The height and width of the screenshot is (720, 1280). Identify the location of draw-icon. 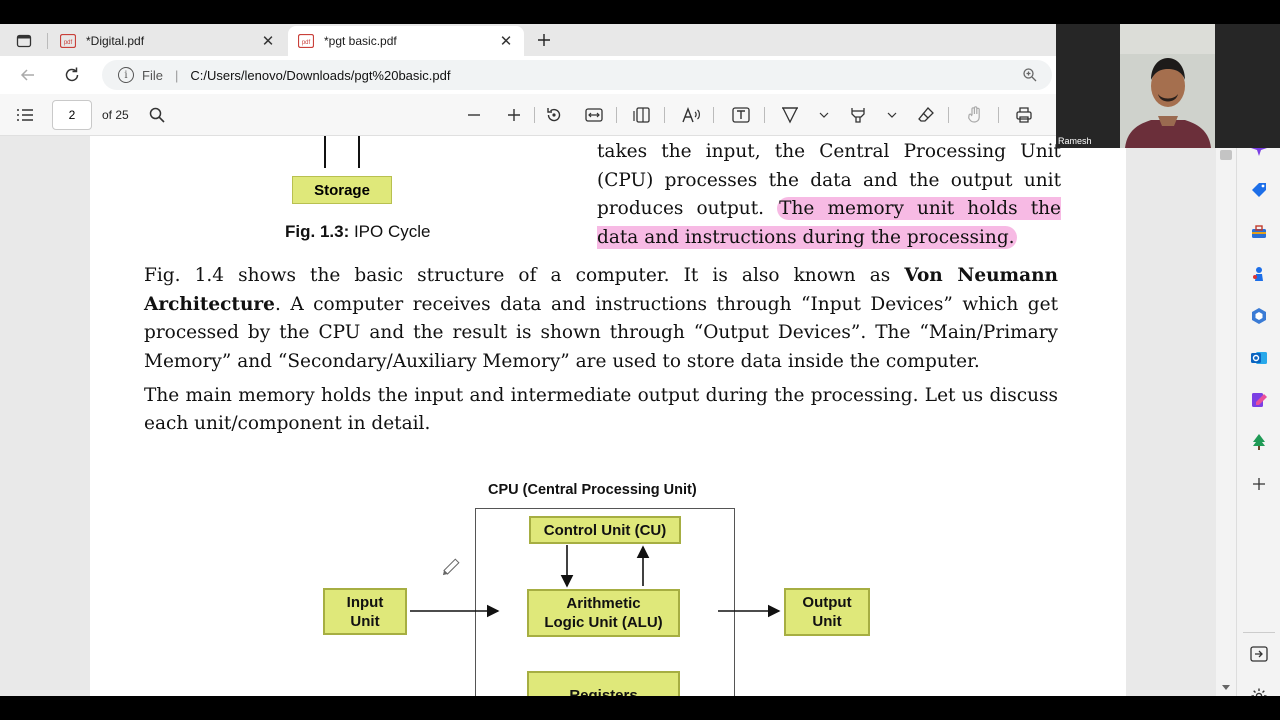
(790, 115).